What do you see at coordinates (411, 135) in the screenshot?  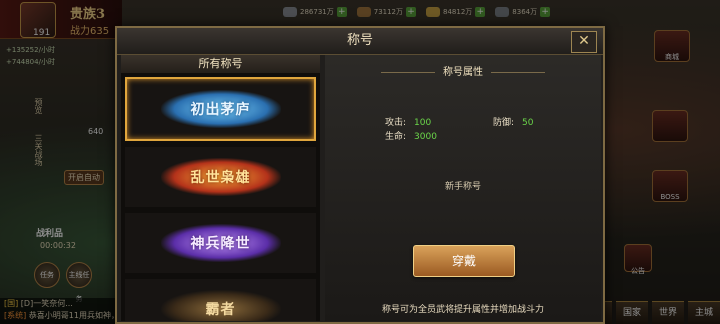 I see `hp-stat: 生命: 3000` at bounding box center [411, 135].